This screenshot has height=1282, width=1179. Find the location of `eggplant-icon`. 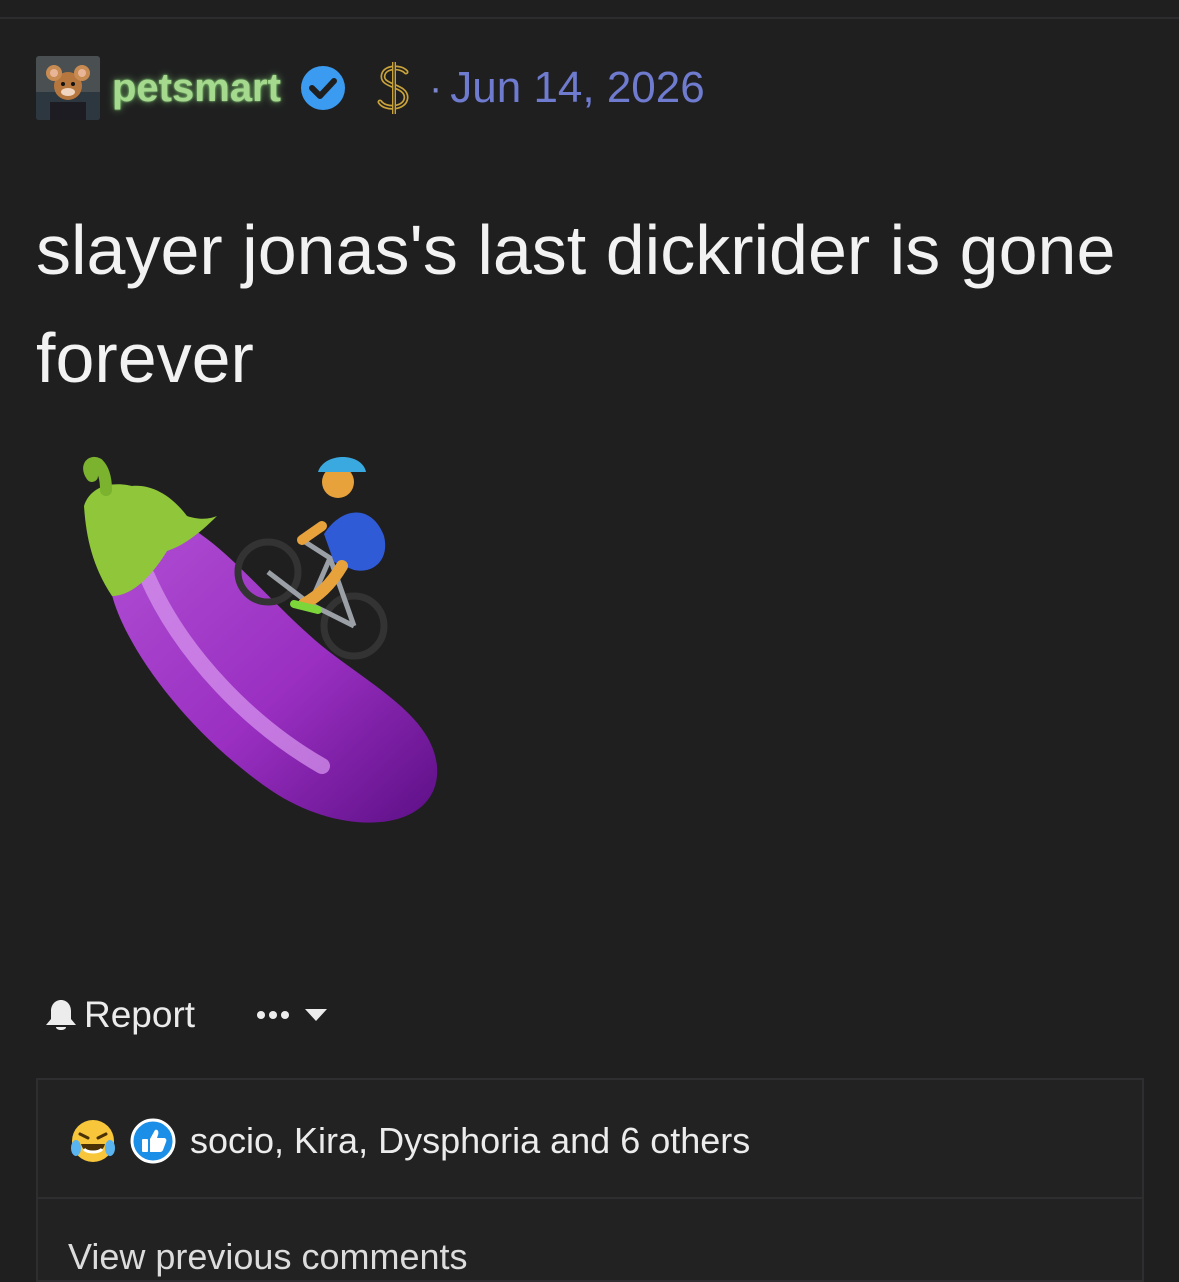

eggplant-icon is located at coordinates (260, 640).